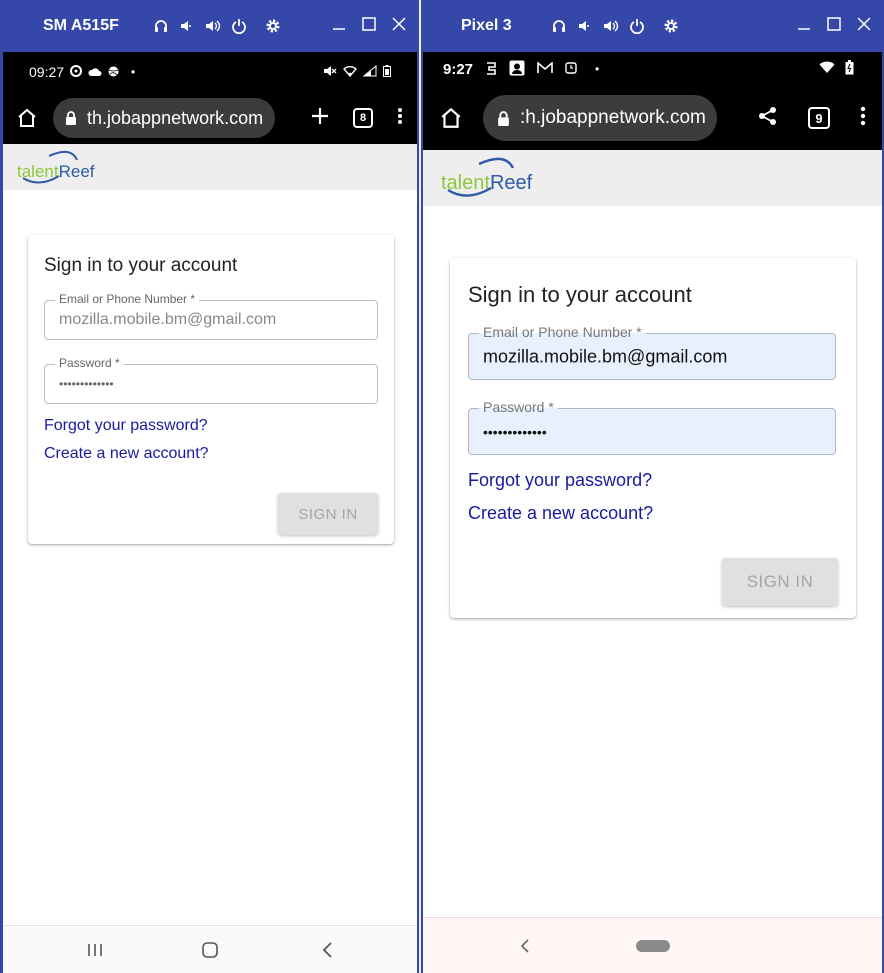  What do you see at coordinates (571, 69) in the screenshot?
I see `alarm-icon` at bounding box center [571, 69].